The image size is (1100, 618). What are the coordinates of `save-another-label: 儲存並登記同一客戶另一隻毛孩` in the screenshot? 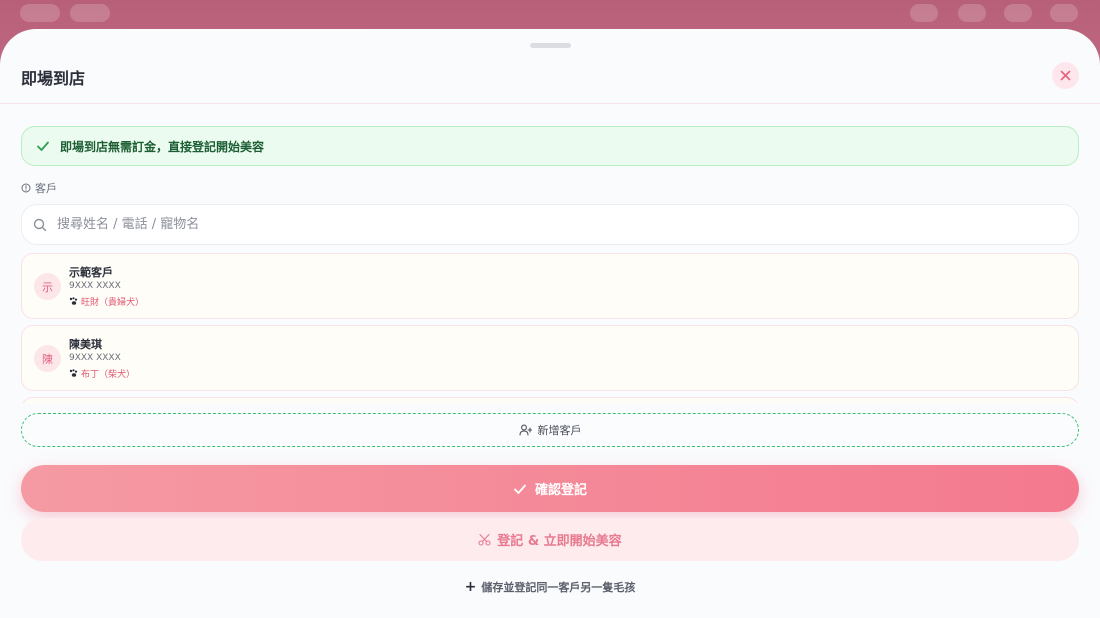 It's located at (558, 587).